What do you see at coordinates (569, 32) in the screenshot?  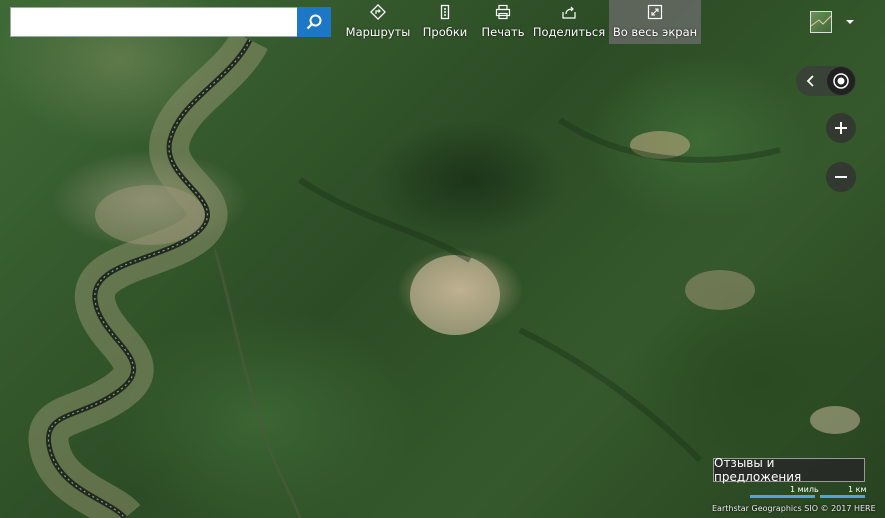 I see `share-label: Поделиться` at bounding box center [569, 32].